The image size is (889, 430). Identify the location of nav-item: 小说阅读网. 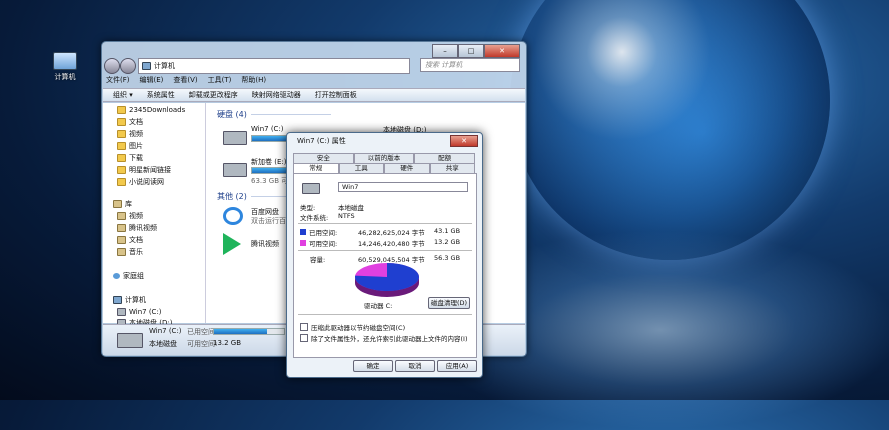
(140, 182).